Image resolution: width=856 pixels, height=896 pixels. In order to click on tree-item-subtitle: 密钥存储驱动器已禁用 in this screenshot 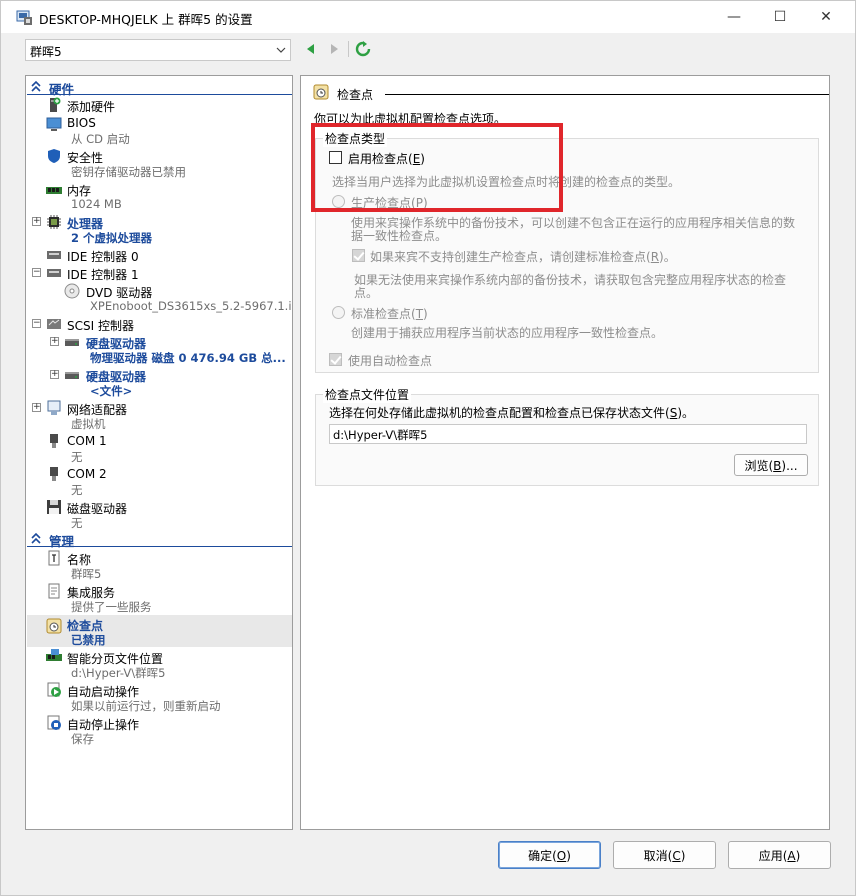, I will do `click(128, 172)`.